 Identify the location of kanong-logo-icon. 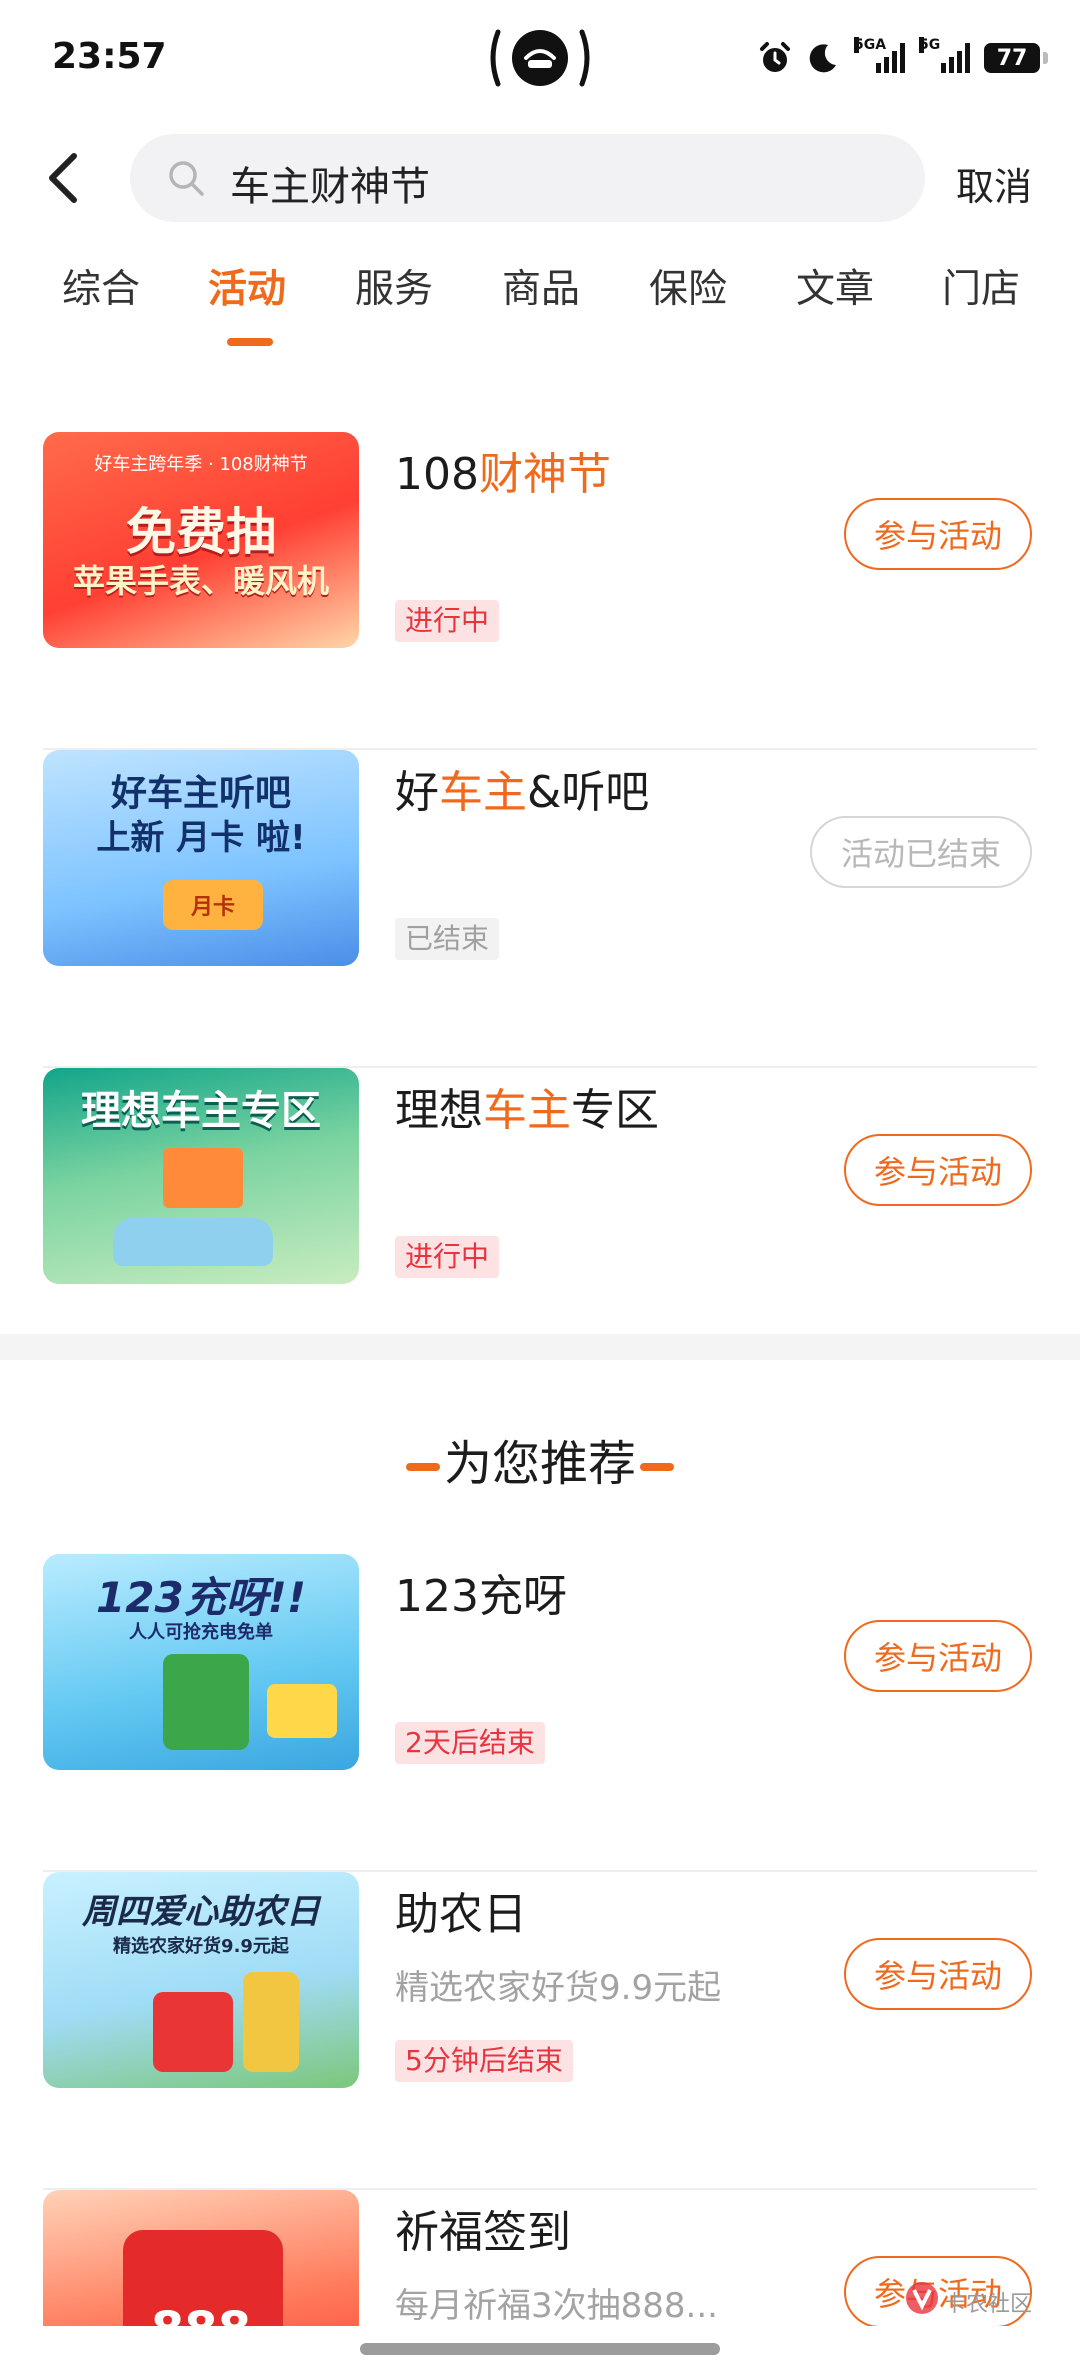
(922, 2298).